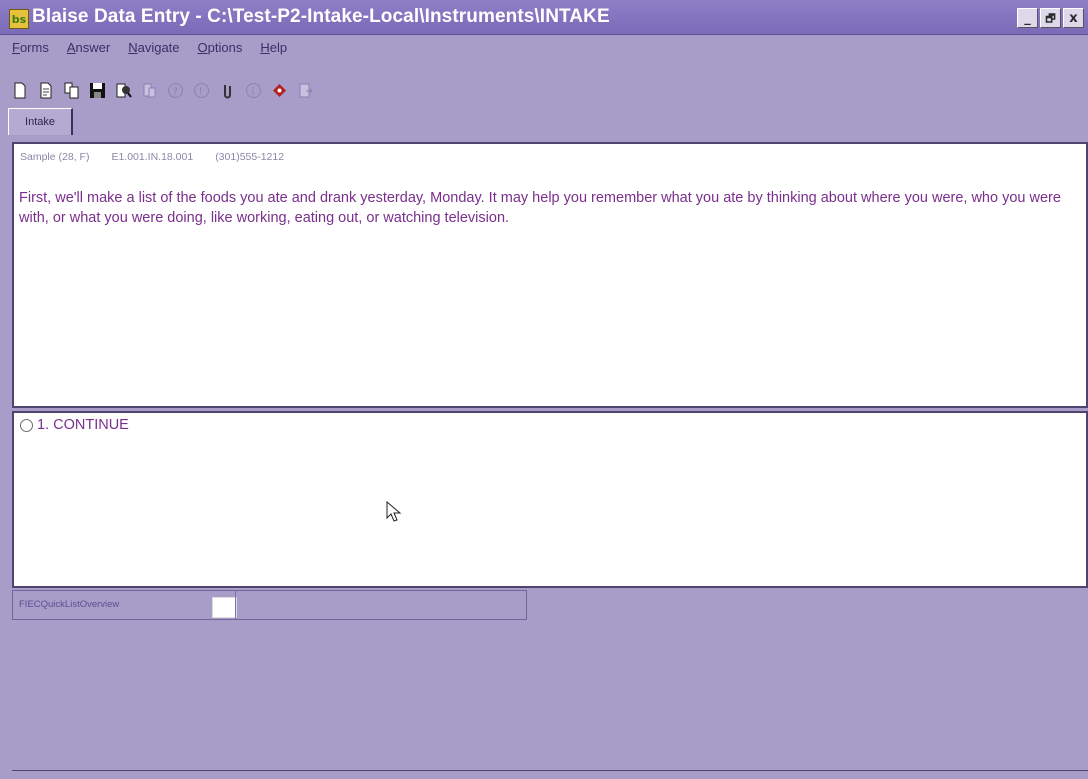  Describe the element at coordinates (279, 90) in the screenshot. I see `remark-icon` at that location.